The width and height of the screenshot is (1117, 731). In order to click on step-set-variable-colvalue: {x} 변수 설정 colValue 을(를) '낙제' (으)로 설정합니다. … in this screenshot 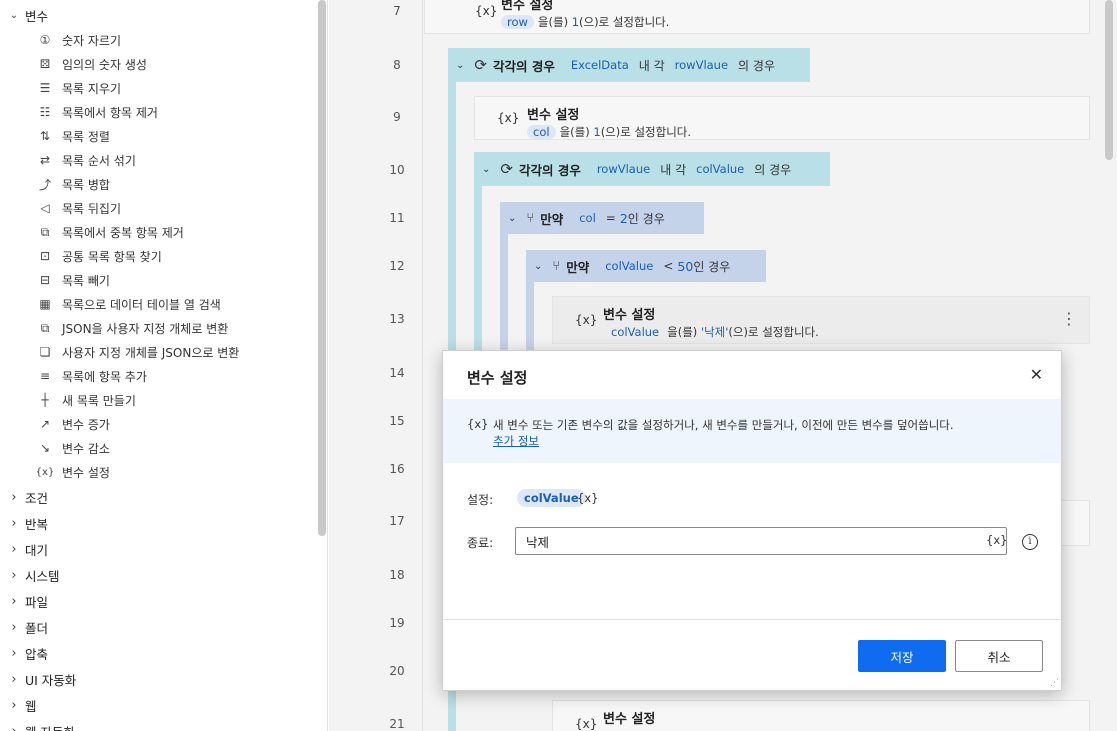, I will do `click(821, 320)`.